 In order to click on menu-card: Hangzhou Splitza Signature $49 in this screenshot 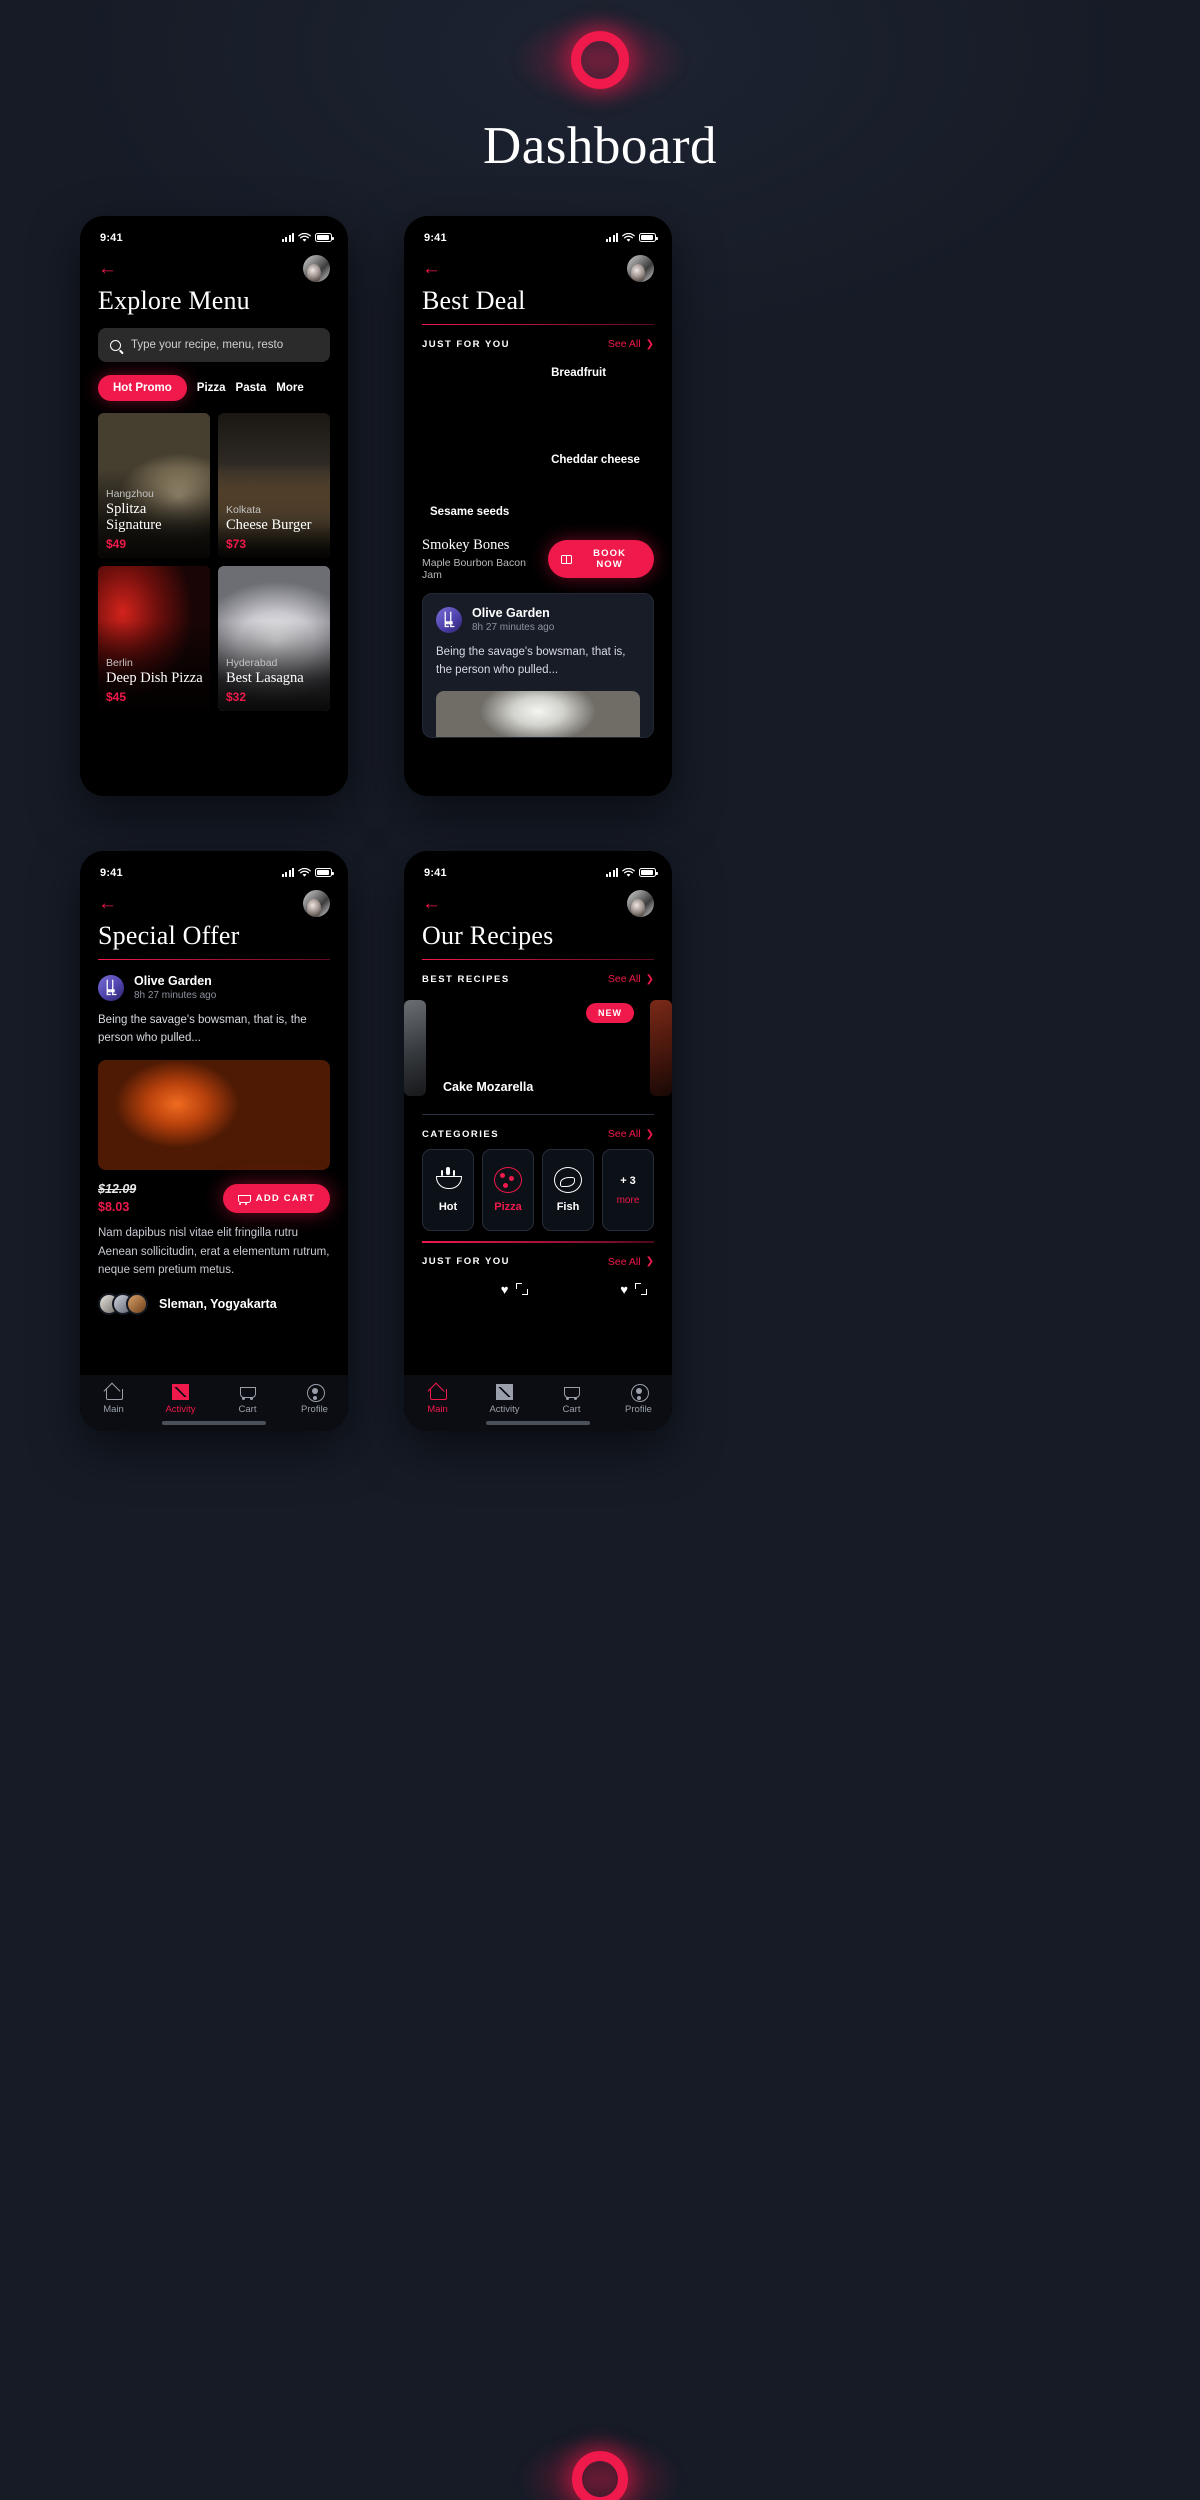, I will do `click(154, 485)`.